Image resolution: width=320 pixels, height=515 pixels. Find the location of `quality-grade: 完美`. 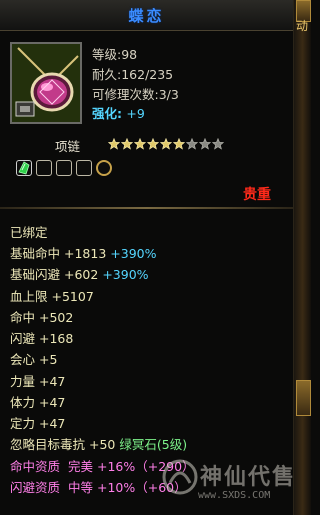

quality-grade: 完美 is located at coordinates (80, 466).